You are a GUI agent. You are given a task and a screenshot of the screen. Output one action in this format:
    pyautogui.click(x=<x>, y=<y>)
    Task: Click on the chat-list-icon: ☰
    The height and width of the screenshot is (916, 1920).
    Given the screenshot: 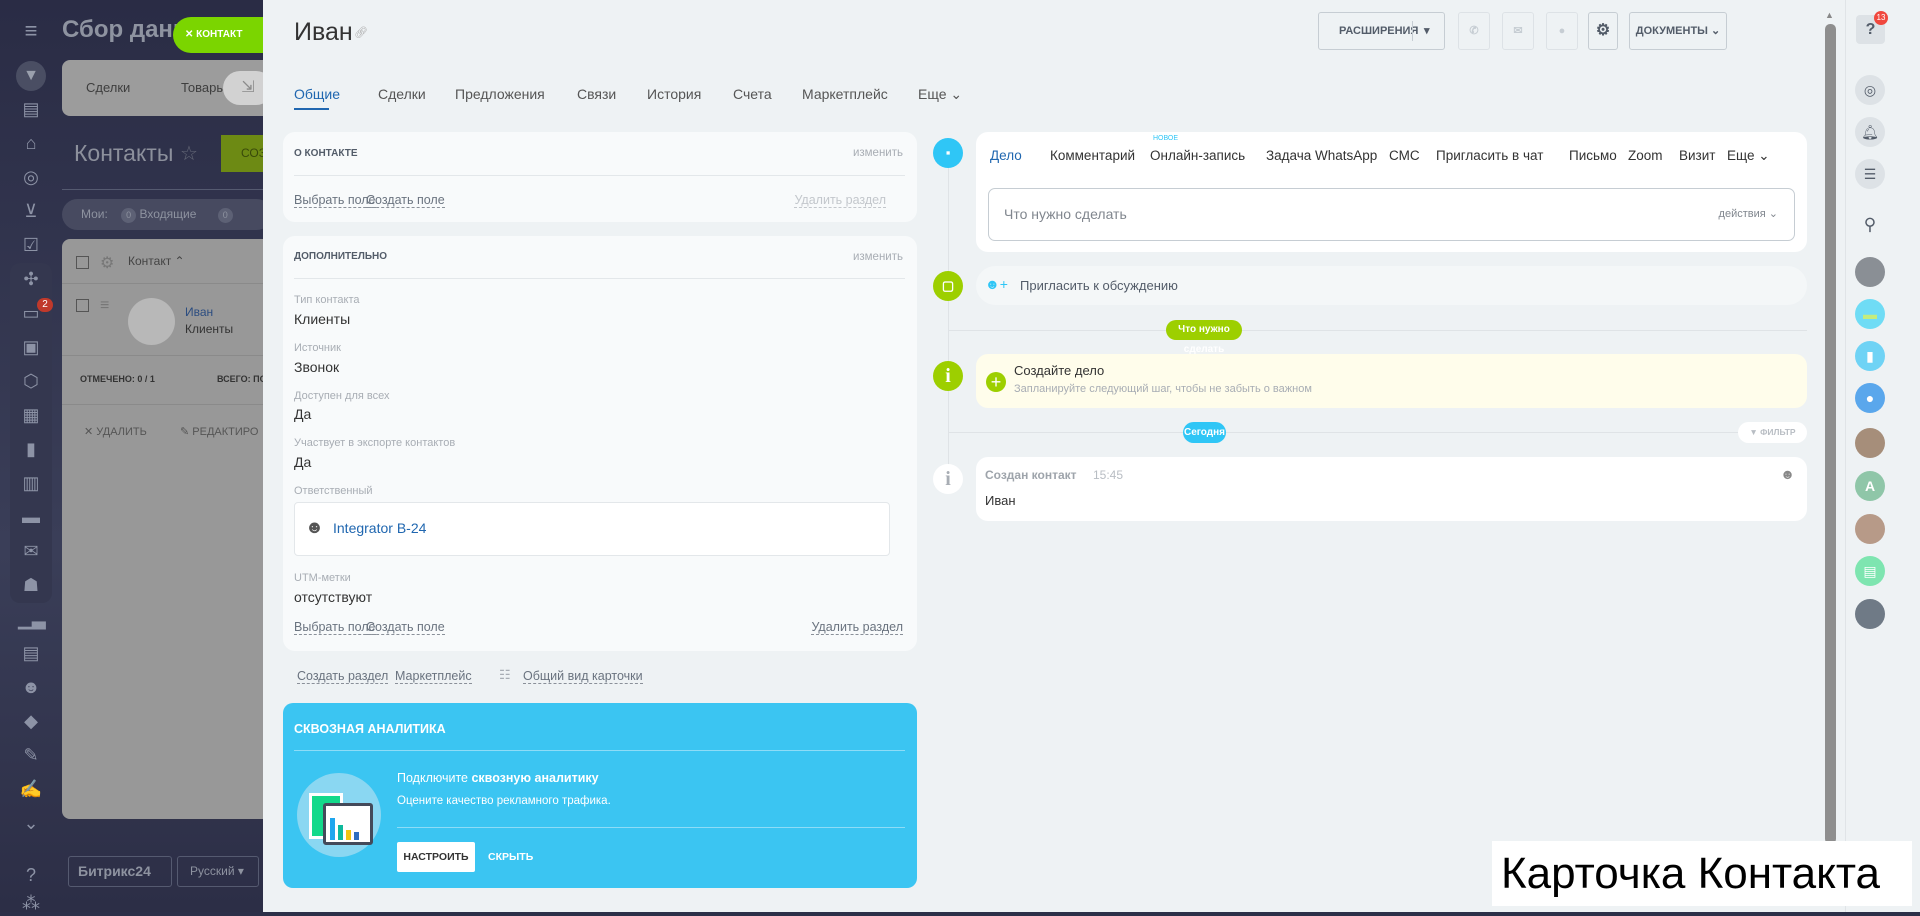 What is the action you would take?
    pyautogui.click(x=1870, y=174)
    